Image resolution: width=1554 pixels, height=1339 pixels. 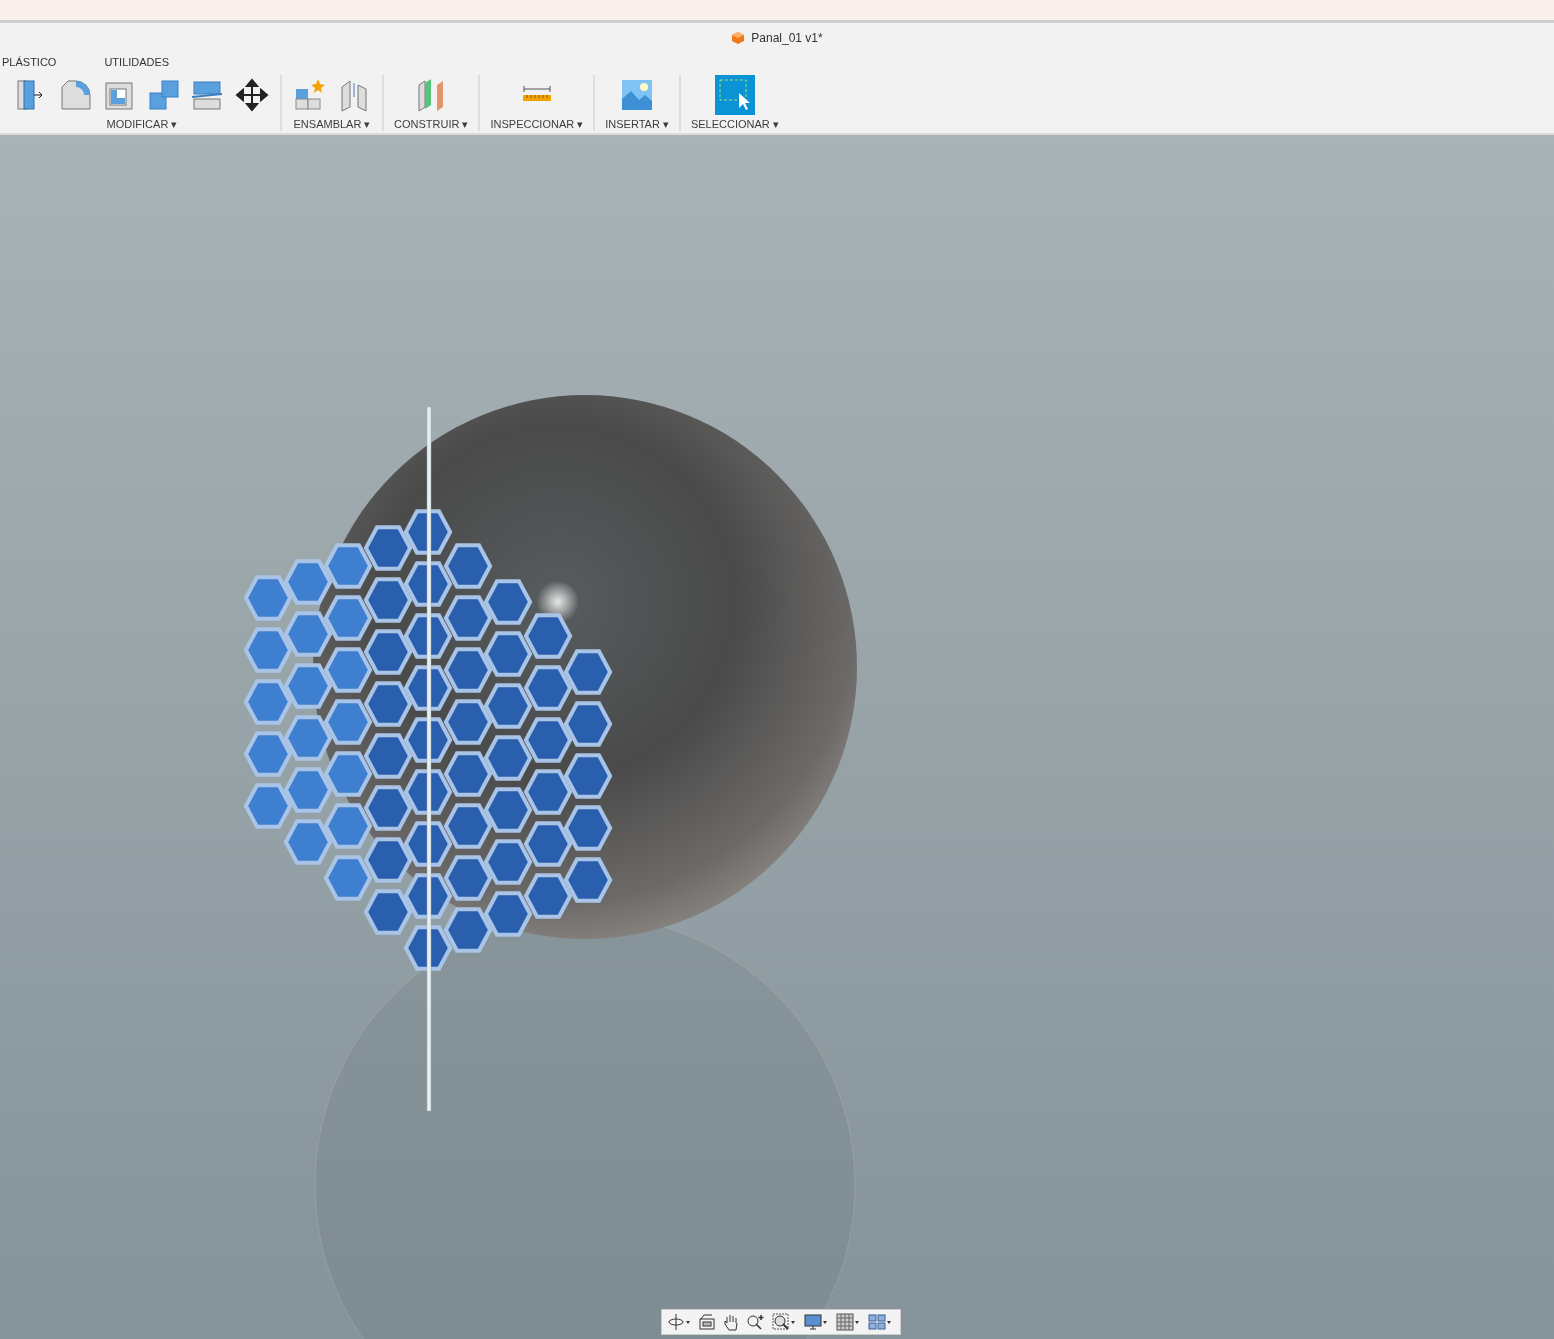 I want to click on toolbar-menu: CONSTRUIR ▾, so click(x=431, y=124).